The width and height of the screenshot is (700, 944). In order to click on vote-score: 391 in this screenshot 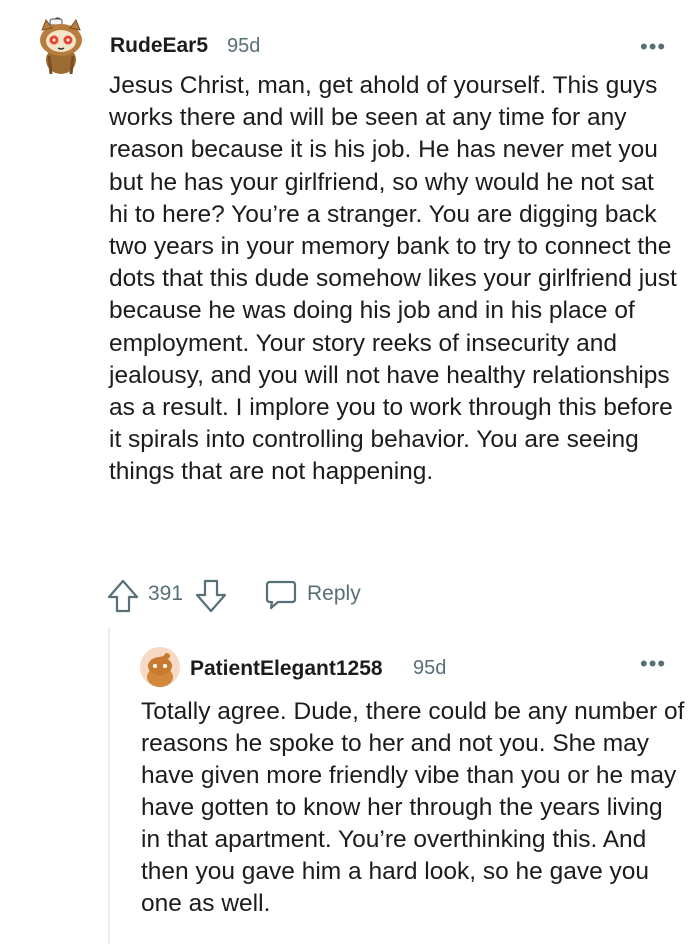, I will do `click(166, 593)`.